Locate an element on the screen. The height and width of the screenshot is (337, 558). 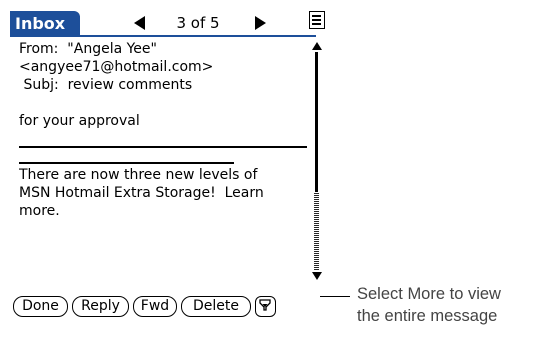
button-bar: Done Reply Fwd Delete is located at coordinates (170, 308).